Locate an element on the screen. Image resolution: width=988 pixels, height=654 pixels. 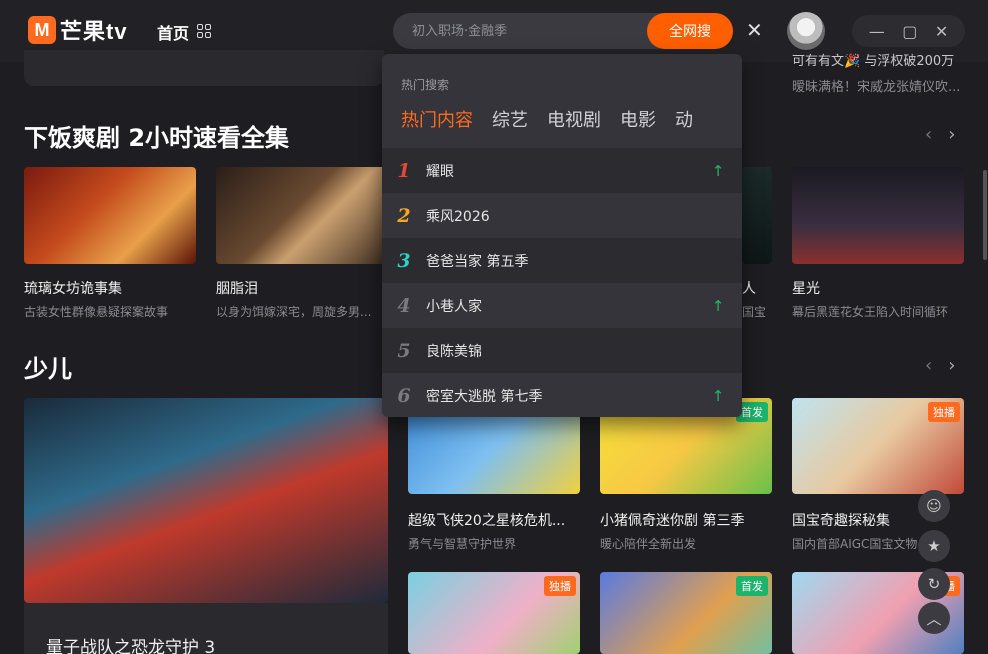
tab-anime: 动 is located at coordinates (684, 119).